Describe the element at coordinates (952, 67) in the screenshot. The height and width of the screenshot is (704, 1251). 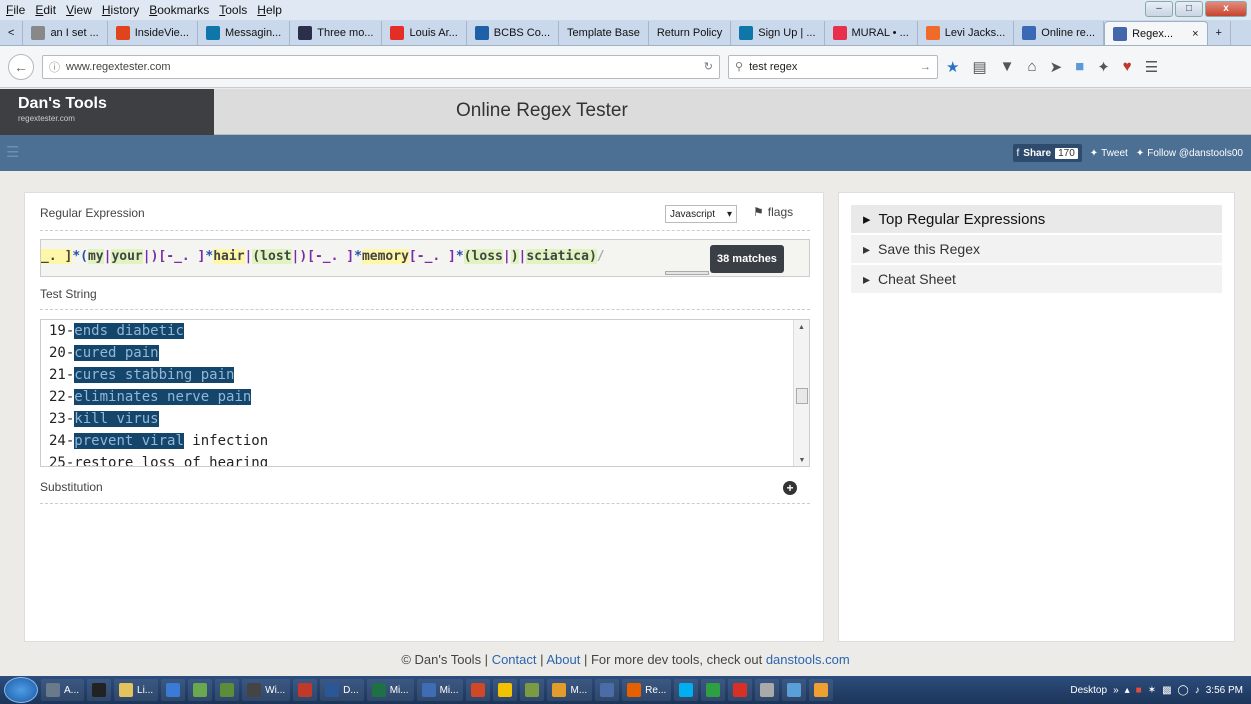
I see `bookmark-star-icon: ★` at that location.